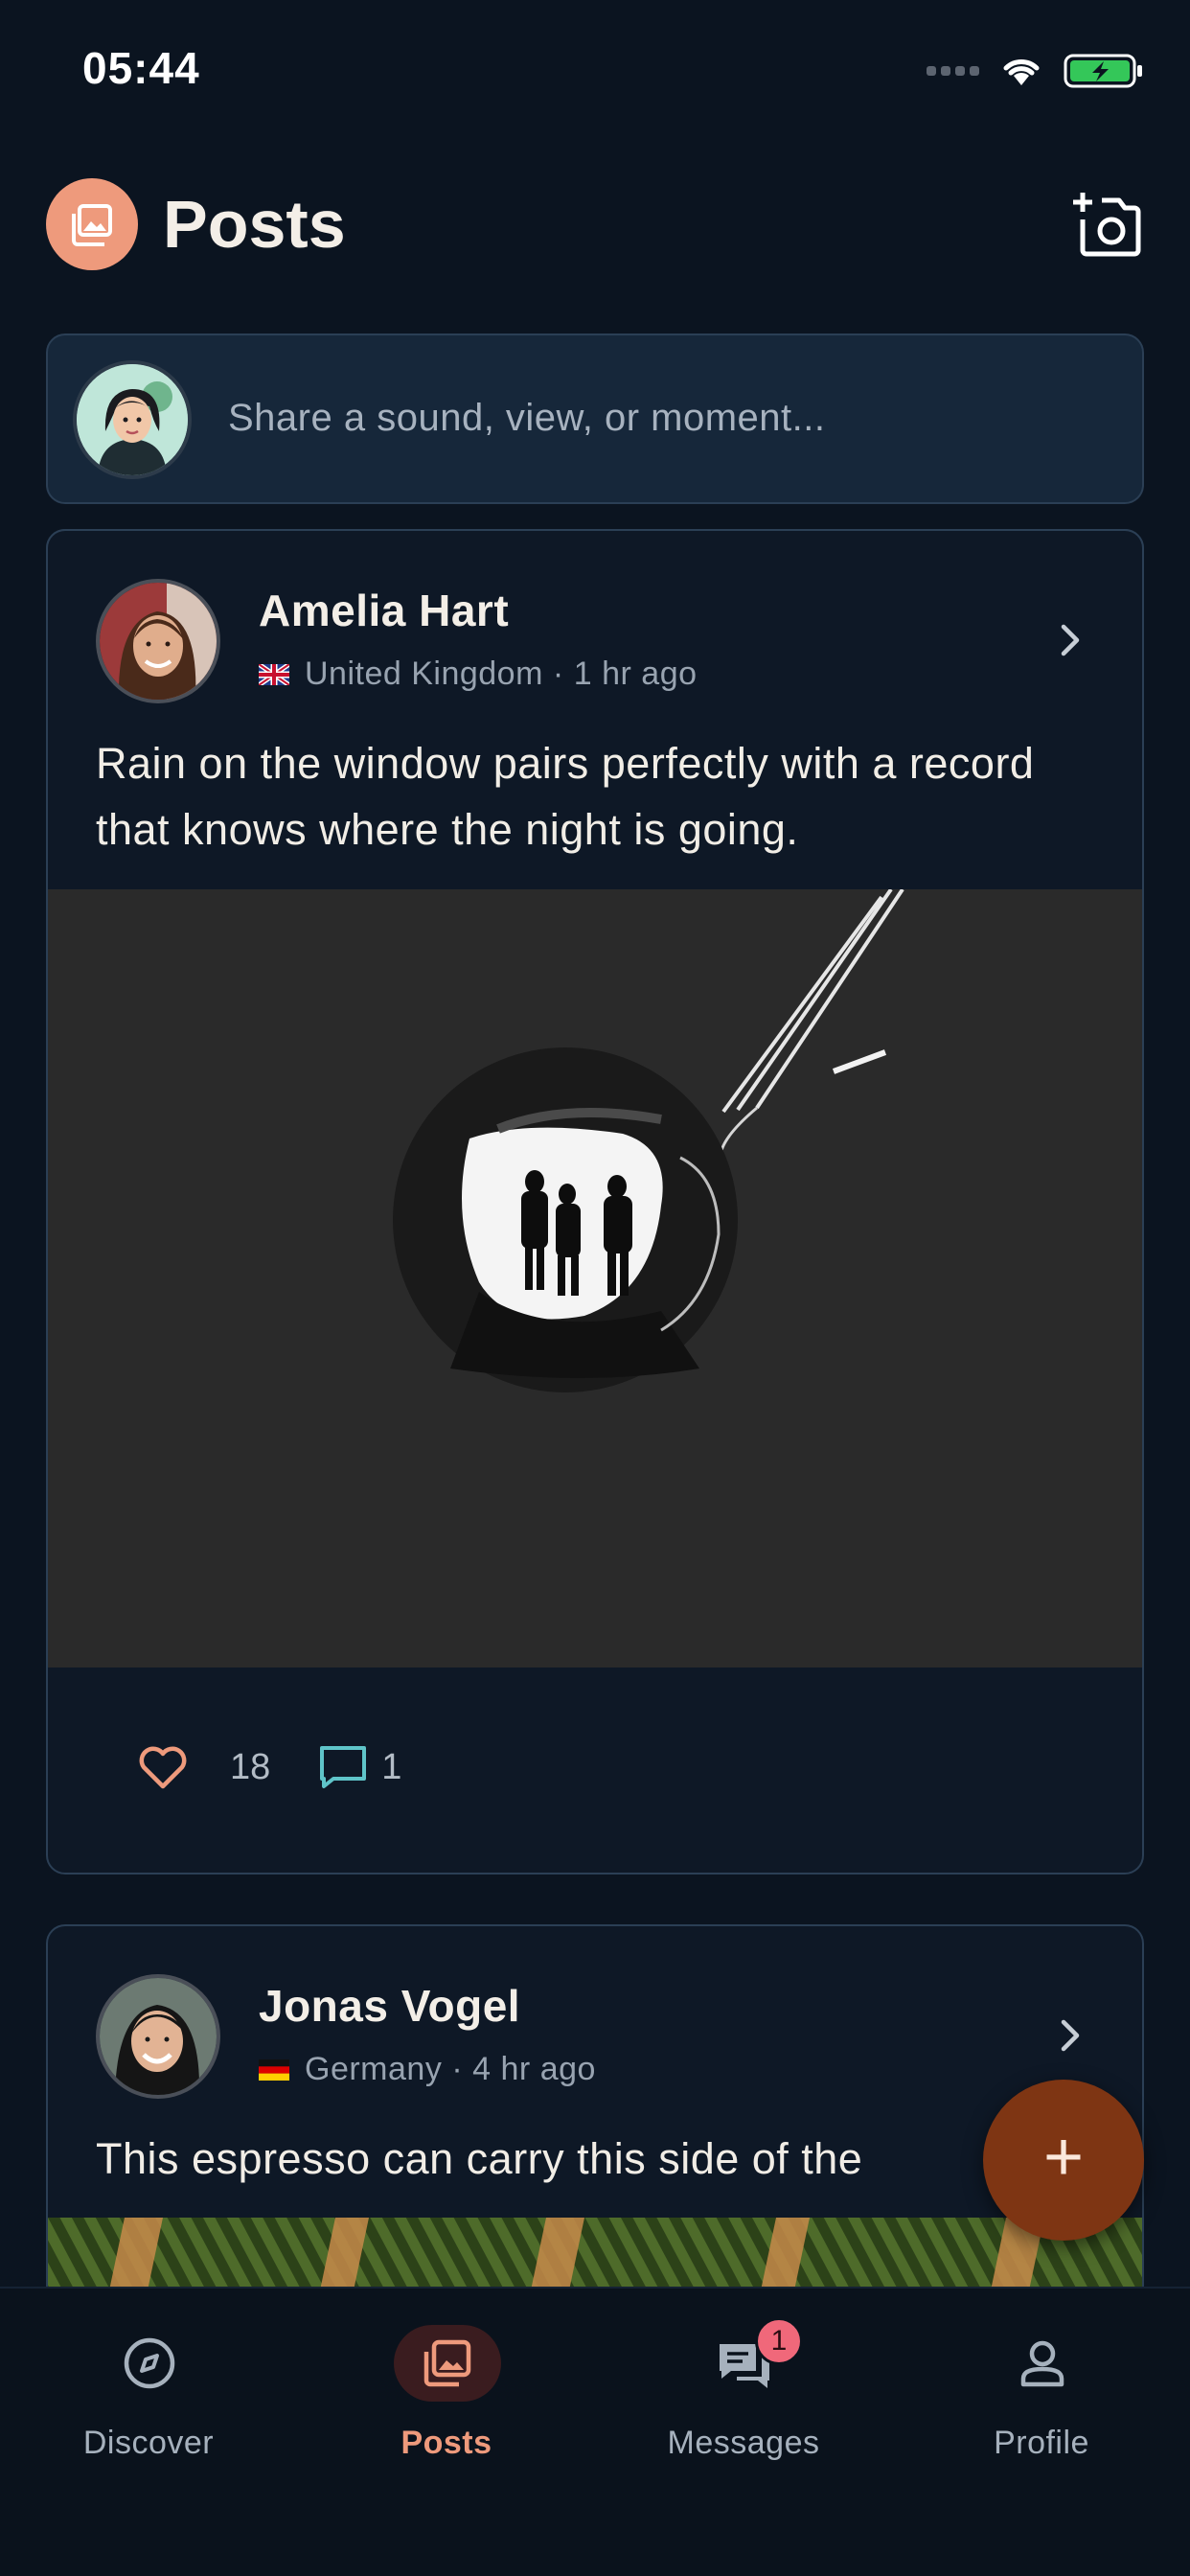 This screenshot has width=1190, height=2576. Describe the element at coordinates (1041, 2413) in the screenshot. I see `nav-item-profile: Profile` at that location.